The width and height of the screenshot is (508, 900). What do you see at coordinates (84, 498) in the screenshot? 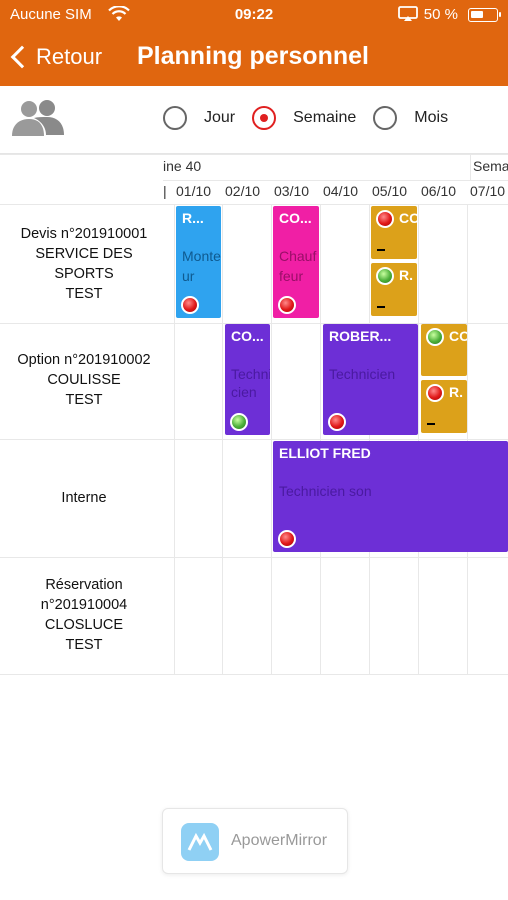
I see `row-label-interne: Interne` at bounding box center [84, 498].